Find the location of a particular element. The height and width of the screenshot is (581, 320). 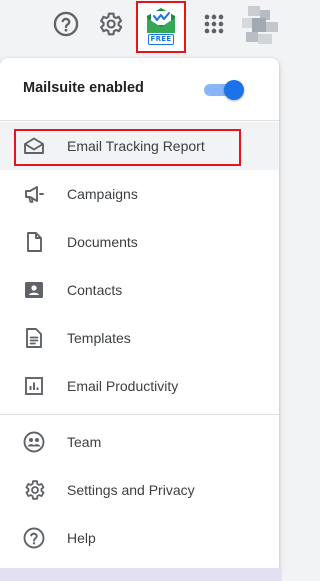

top-bar: FREE is located at coordinates (141, 26).